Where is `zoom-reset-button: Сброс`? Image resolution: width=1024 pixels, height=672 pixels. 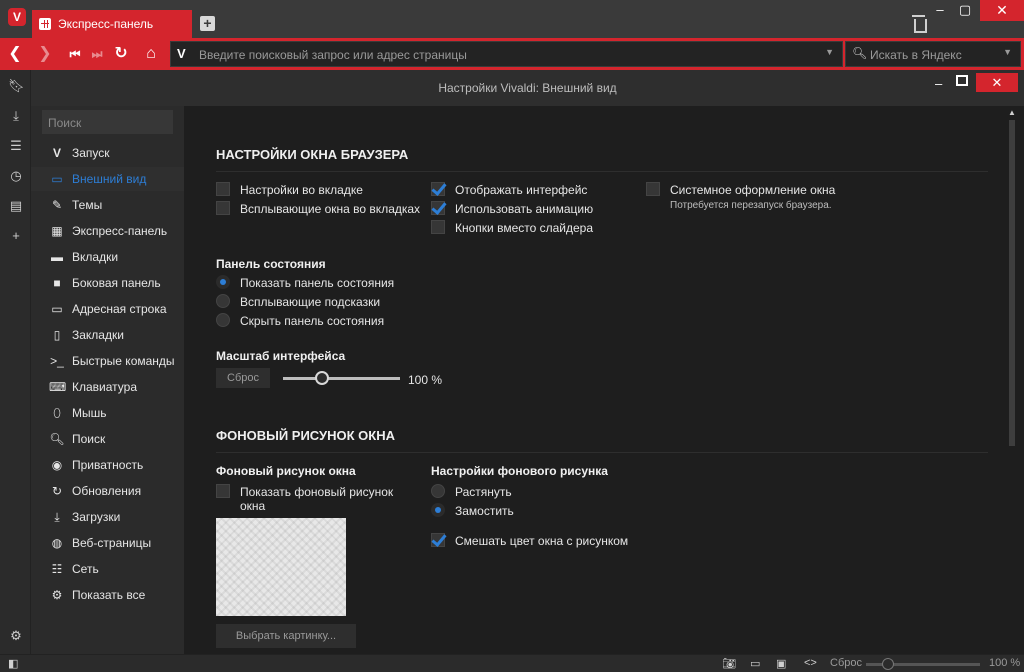
zoom-reset-button: Сброс is located at coordinates (846, 663).